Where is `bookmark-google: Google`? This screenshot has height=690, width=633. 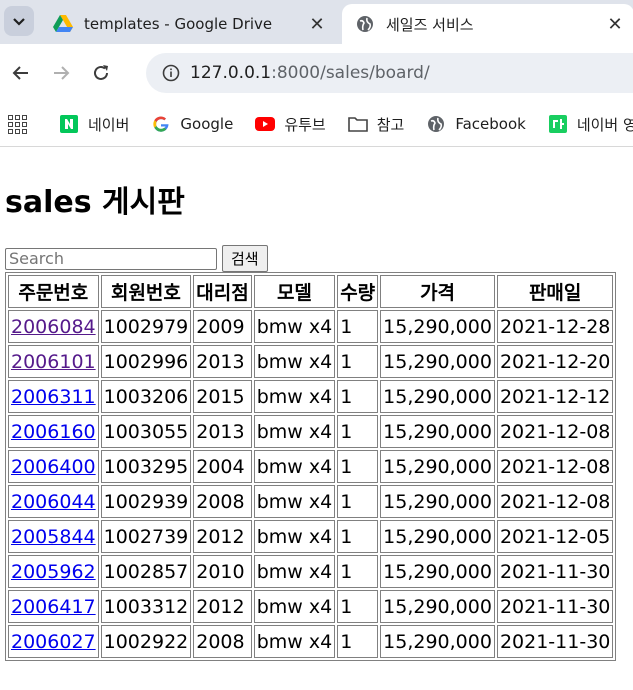 bookmark-google: Google is located at coordinates (192, 124).